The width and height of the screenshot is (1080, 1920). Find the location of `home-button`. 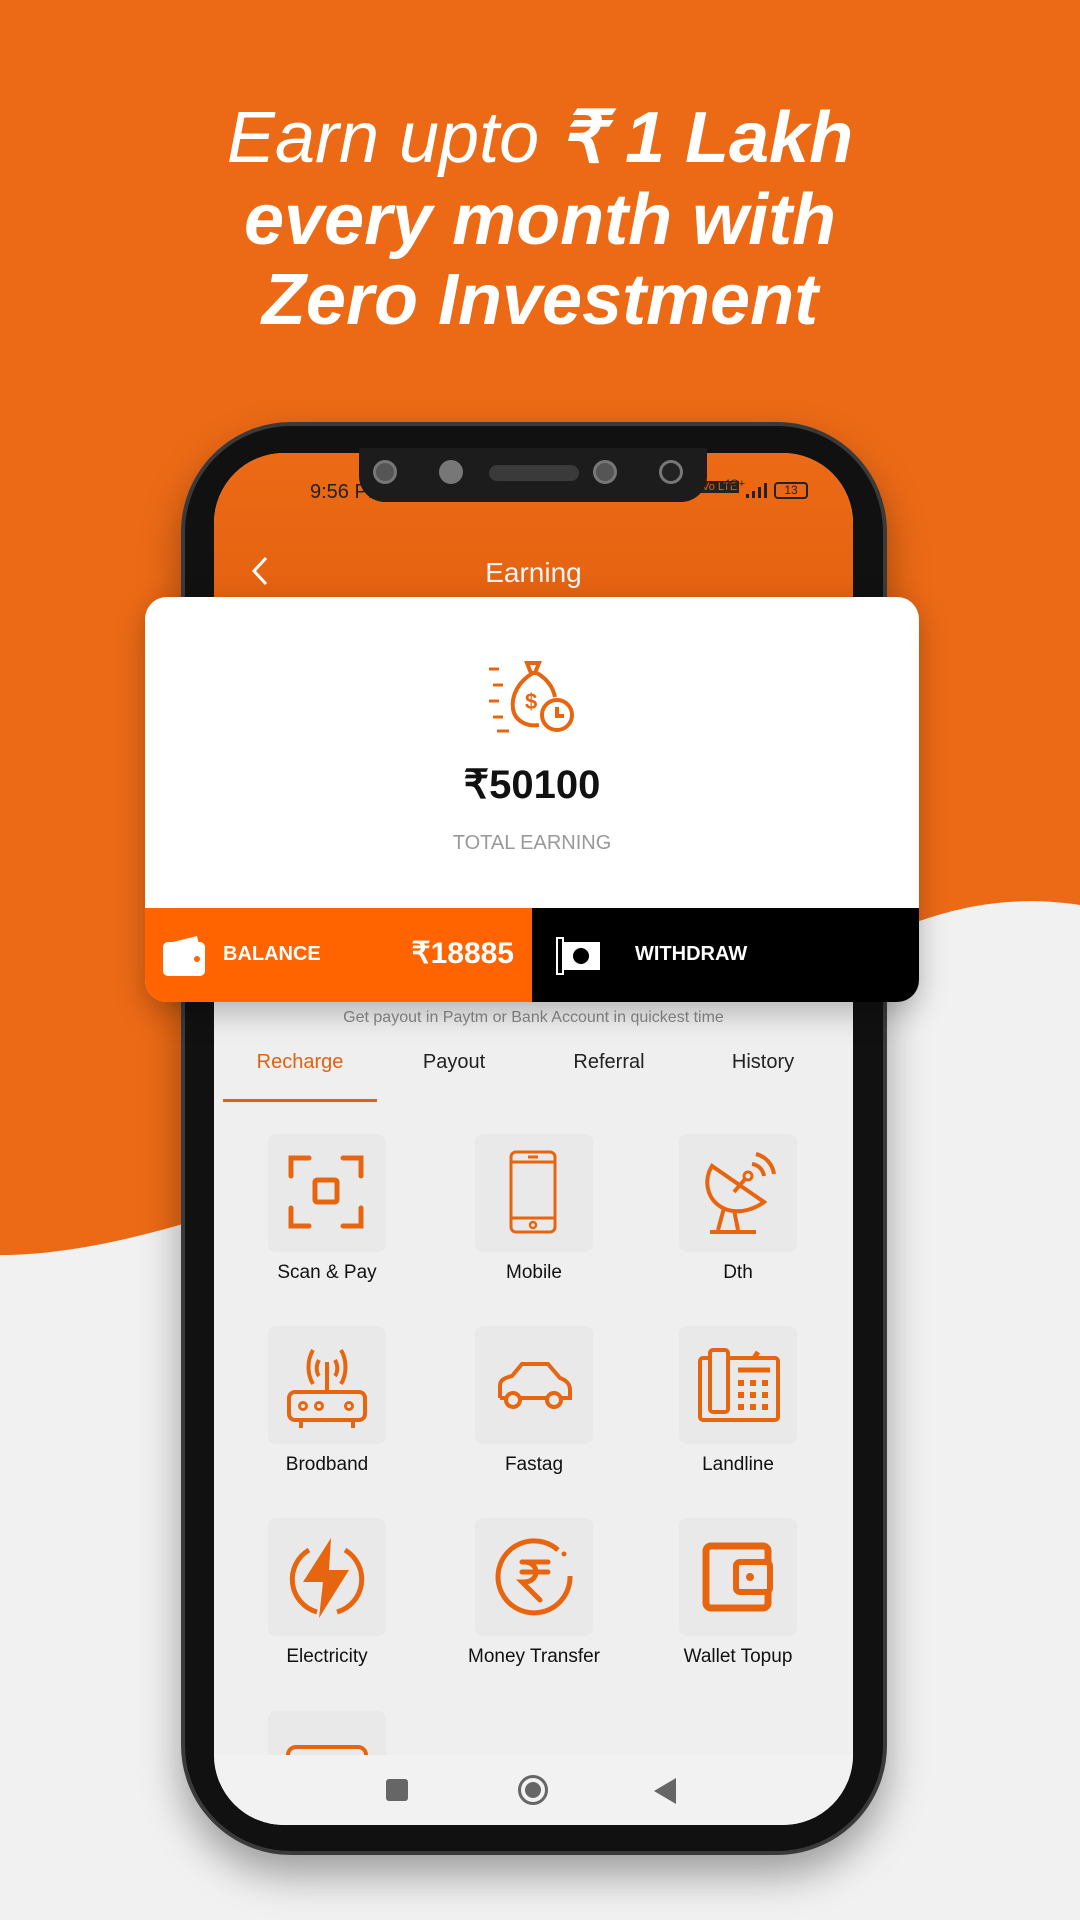

home-button is located at coordinates (533, 1790).